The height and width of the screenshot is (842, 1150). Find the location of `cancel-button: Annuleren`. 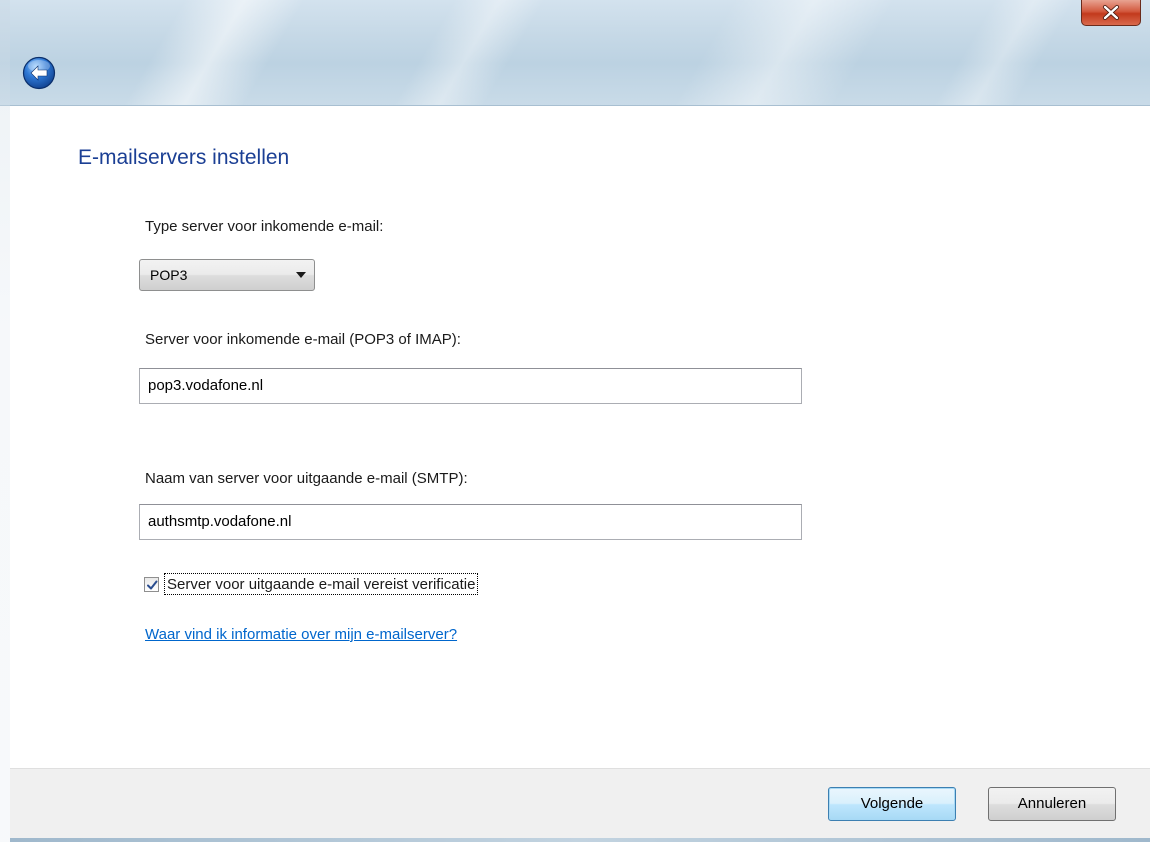

cancel-button: Annuleren is located at coordinates (1052, 804).